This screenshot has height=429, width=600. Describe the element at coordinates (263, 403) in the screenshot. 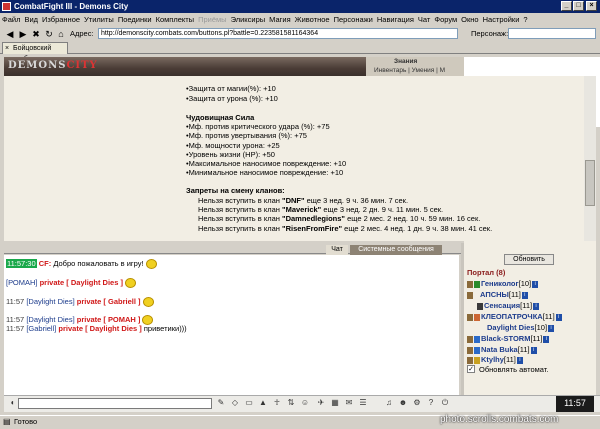

I see `private-icon: ▲` at that location.